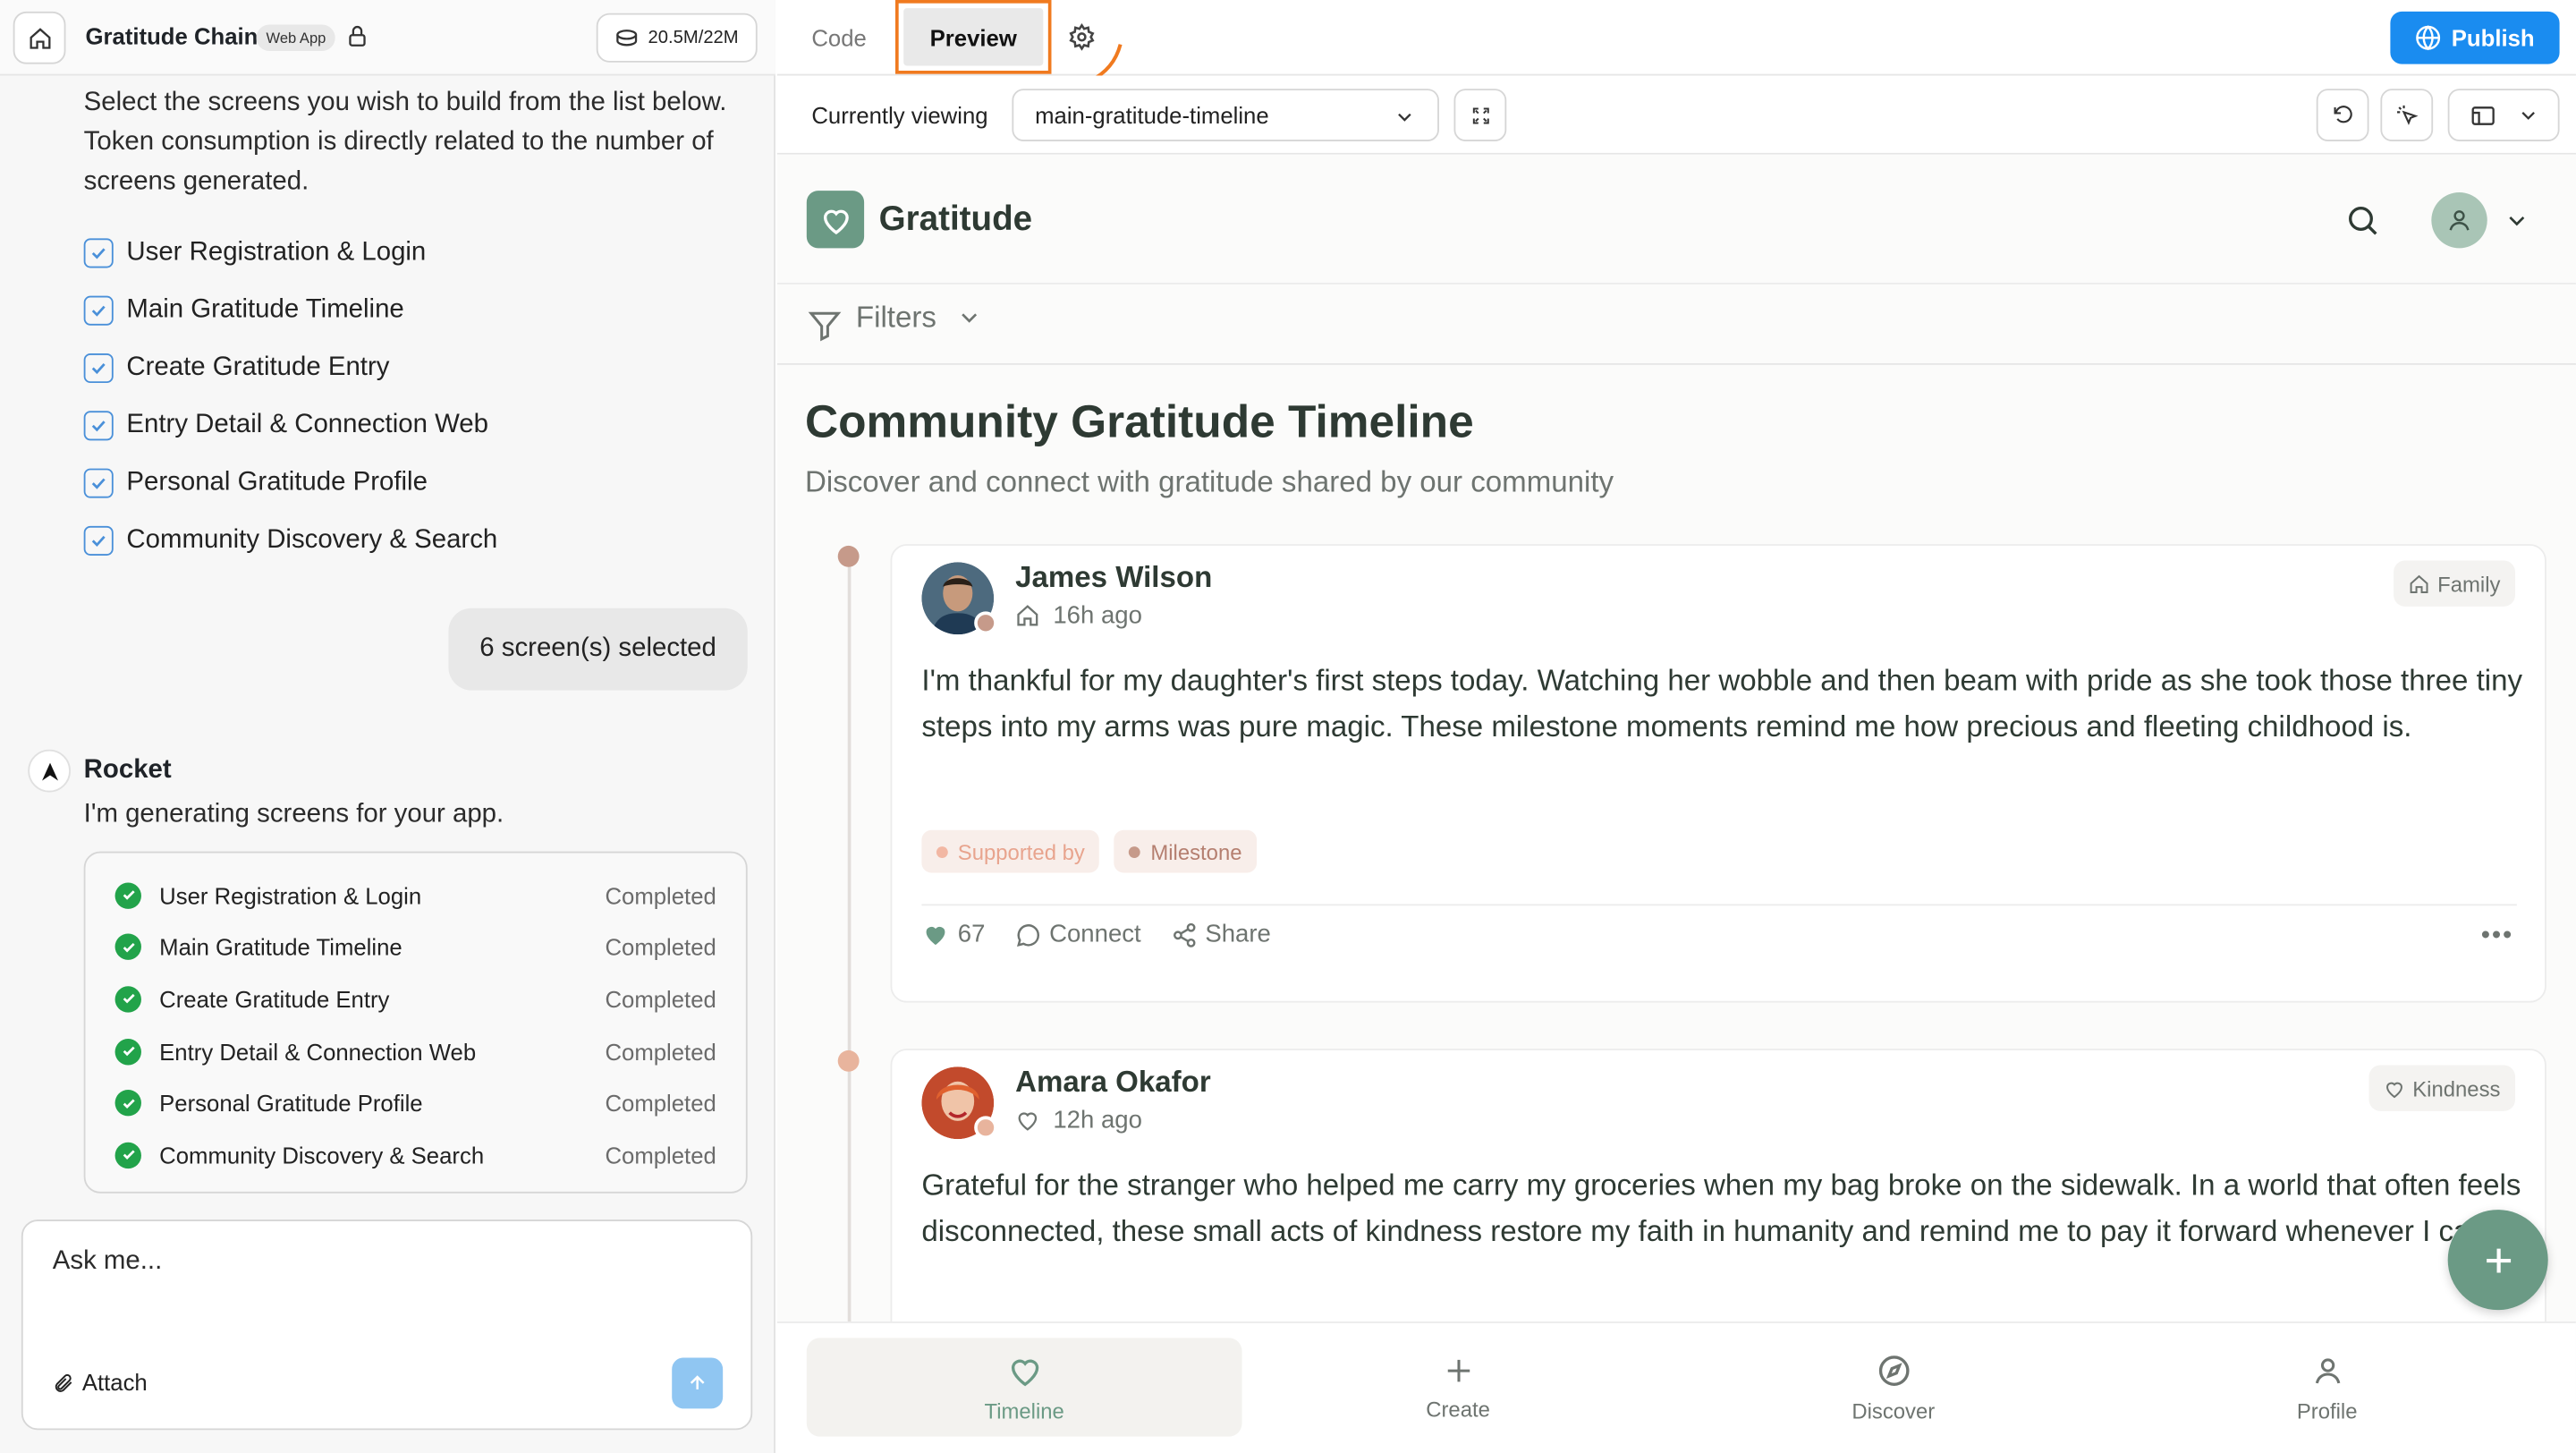  What do you see at coordinates (1221, 934) in the screenshot?
I see `share-button: Share` at bounding box center [1221, 934].